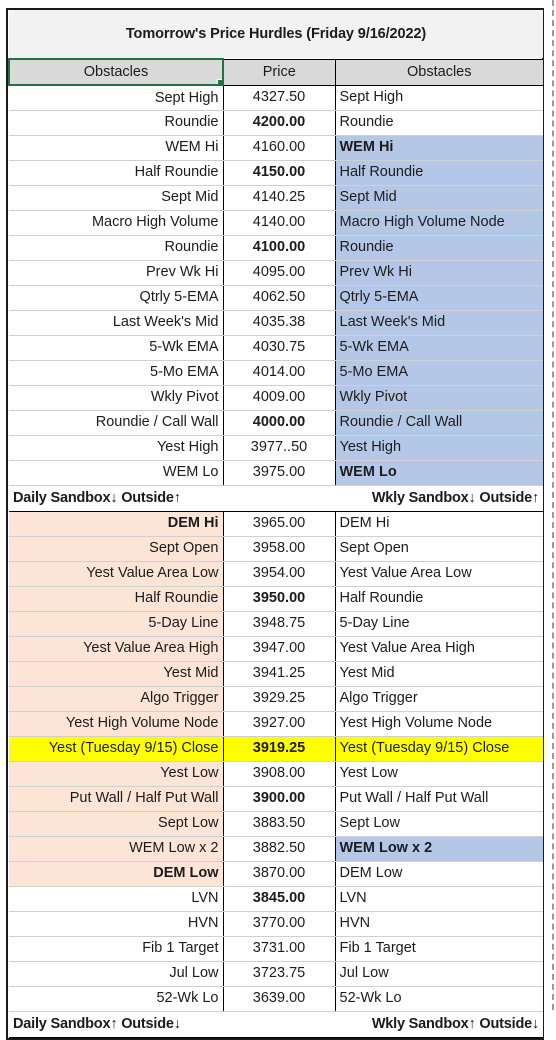 The height and width of the screenshot is (1040, 556). I want to click on obstacle-right-cell: Sept Low, so click(439, 824).